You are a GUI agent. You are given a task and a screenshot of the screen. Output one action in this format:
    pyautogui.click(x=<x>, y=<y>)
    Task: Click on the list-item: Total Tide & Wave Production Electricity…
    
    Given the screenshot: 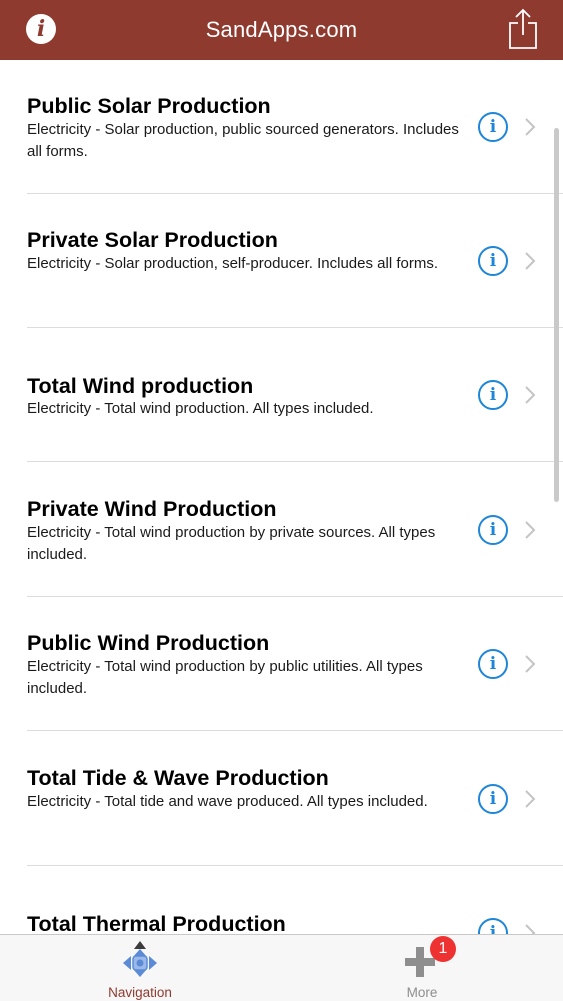 What is the action you would take?
    pyautogui.click(x=281, y=799)
    